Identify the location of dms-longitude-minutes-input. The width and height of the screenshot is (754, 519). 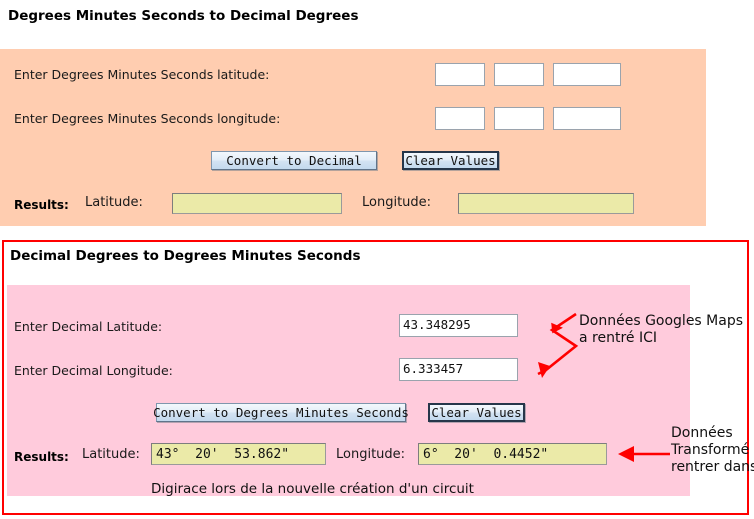
(519, 118).